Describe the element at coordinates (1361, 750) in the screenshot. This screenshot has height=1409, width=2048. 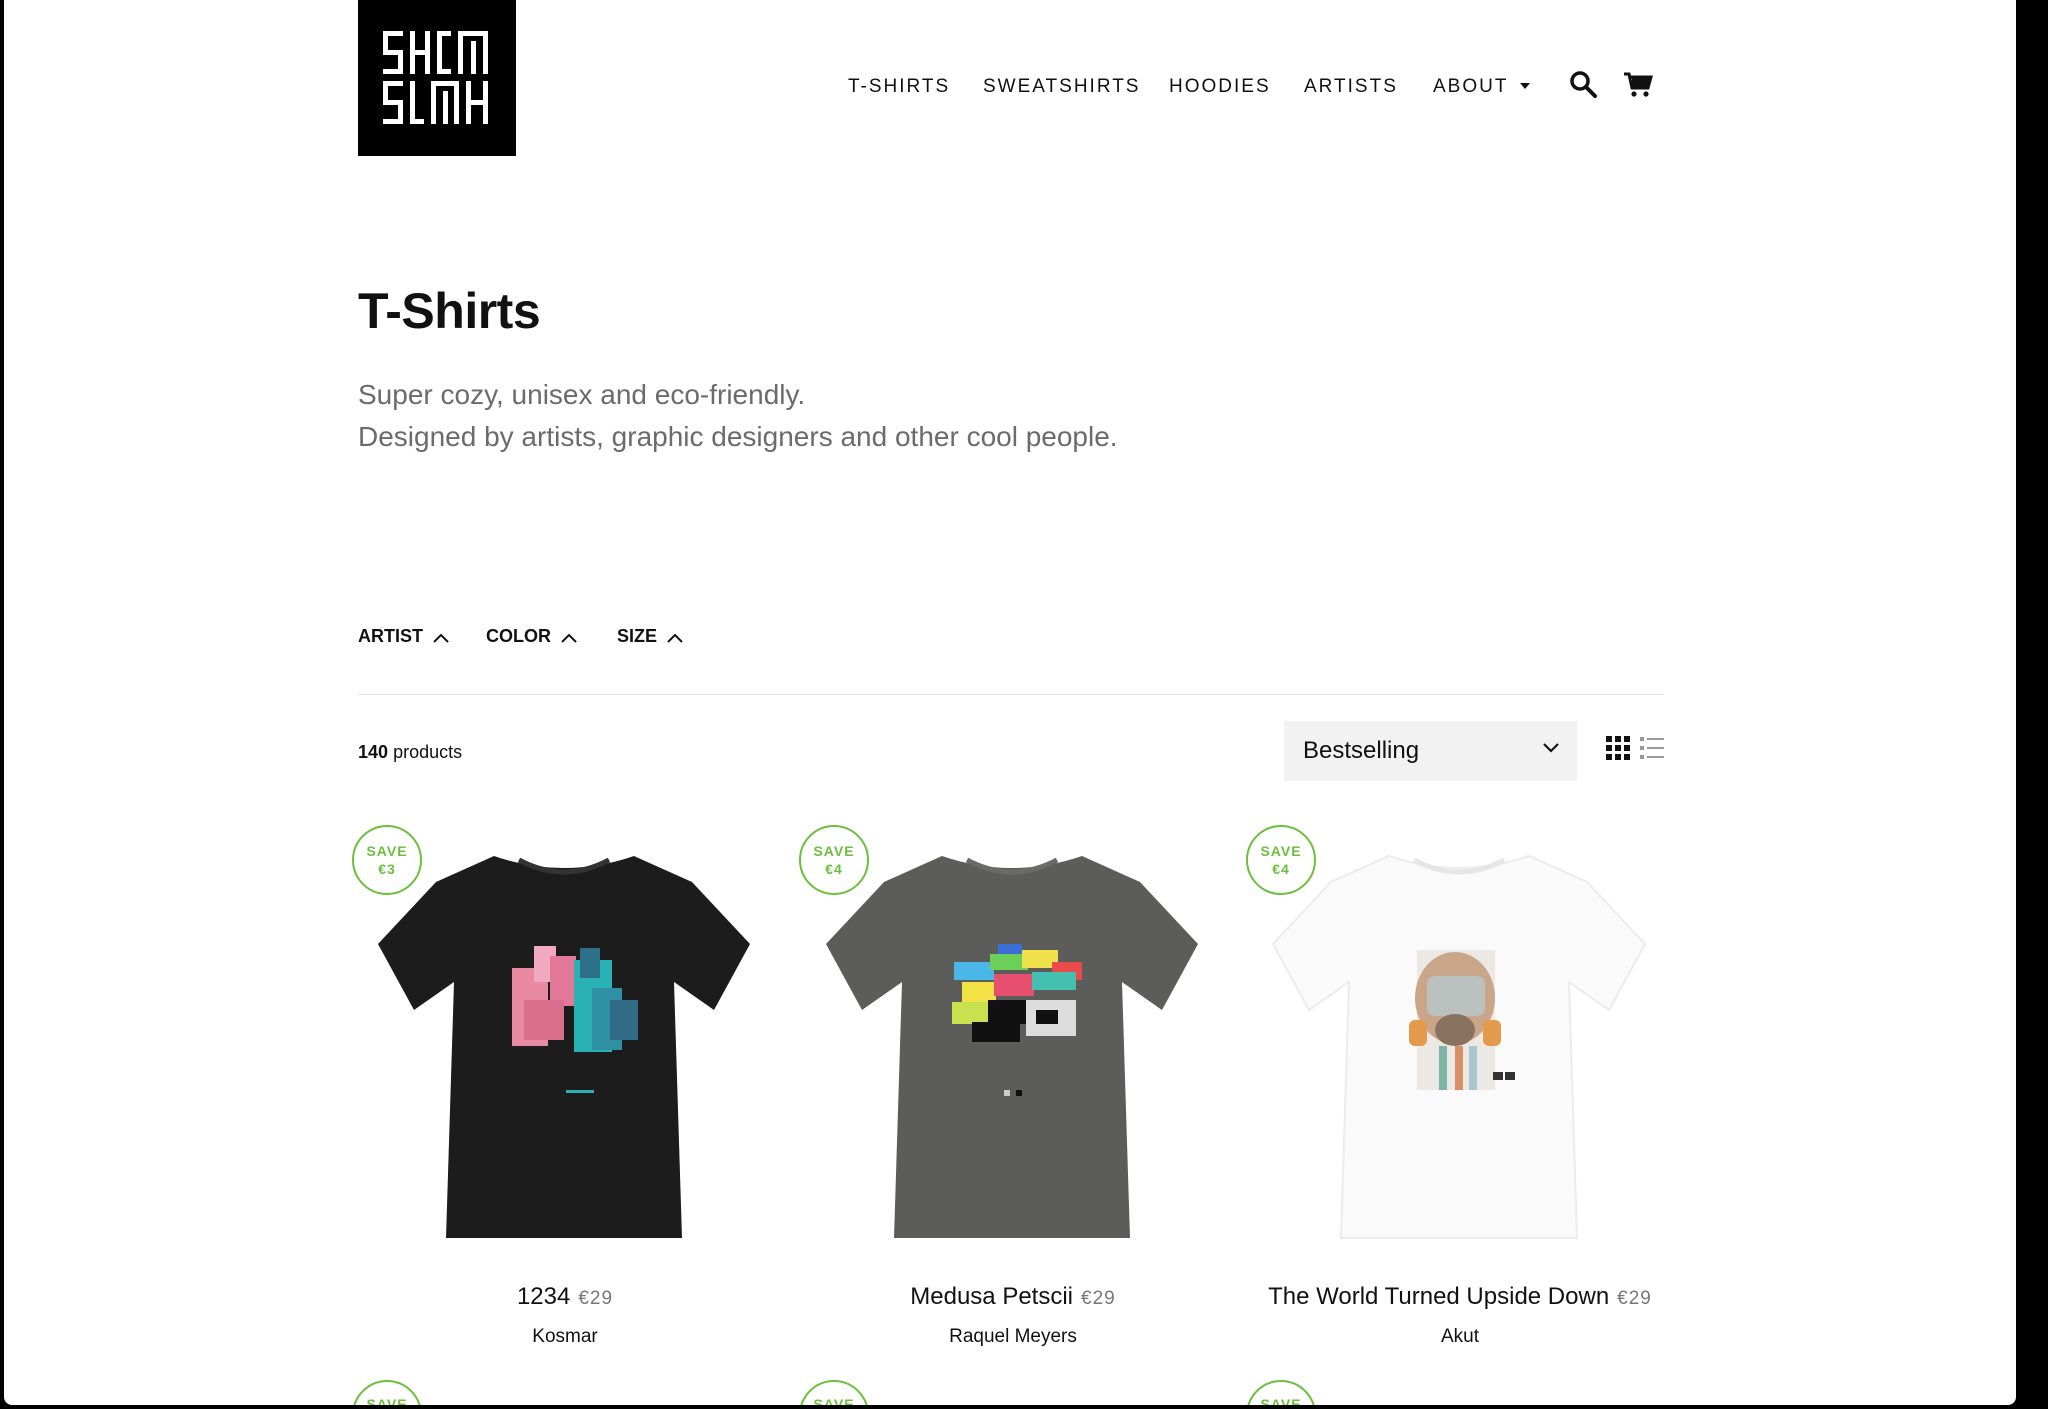
I see `sort-selected-value: Bestselling` at that location.